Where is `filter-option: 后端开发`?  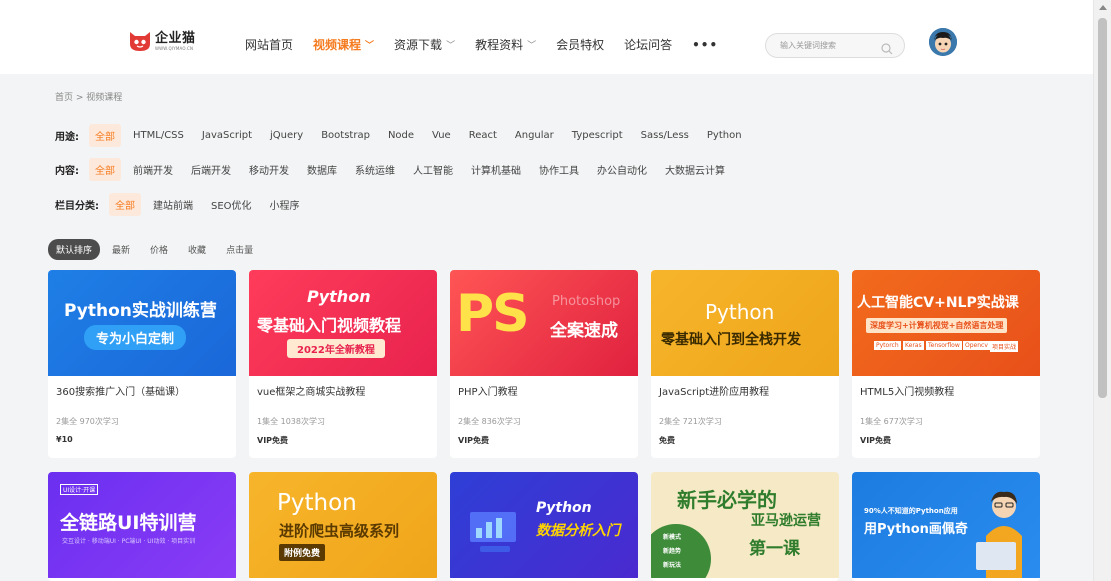 filter-option: 后端开发 is located at coordinates (211, 169).